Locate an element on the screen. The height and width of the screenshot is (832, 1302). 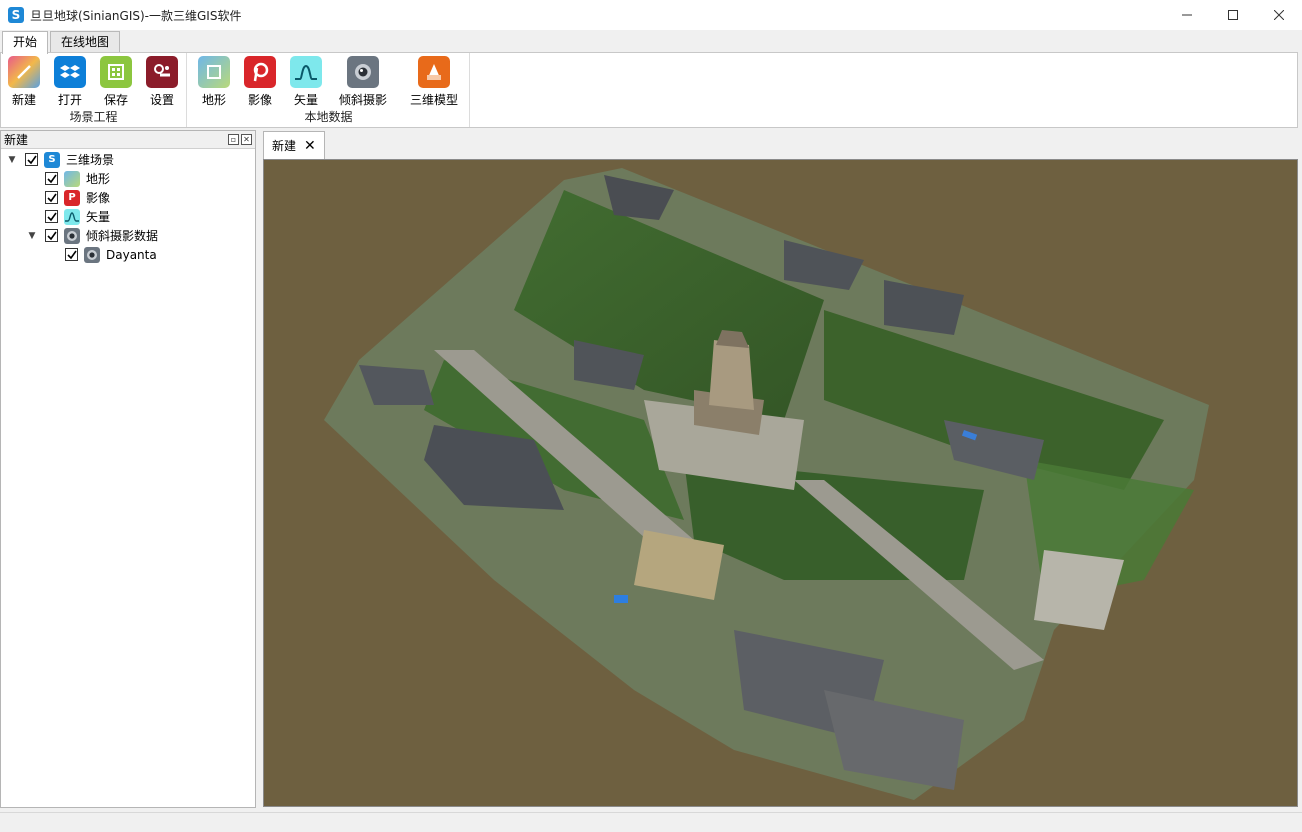
status-bar is located at coordinates (651, 822).